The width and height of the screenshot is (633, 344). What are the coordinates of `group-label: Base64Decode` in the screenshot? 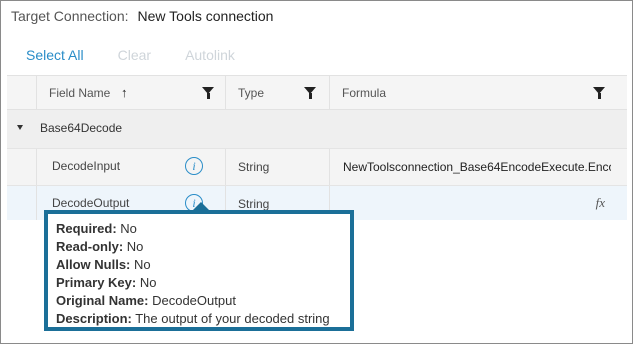 It's located at (81, 128).